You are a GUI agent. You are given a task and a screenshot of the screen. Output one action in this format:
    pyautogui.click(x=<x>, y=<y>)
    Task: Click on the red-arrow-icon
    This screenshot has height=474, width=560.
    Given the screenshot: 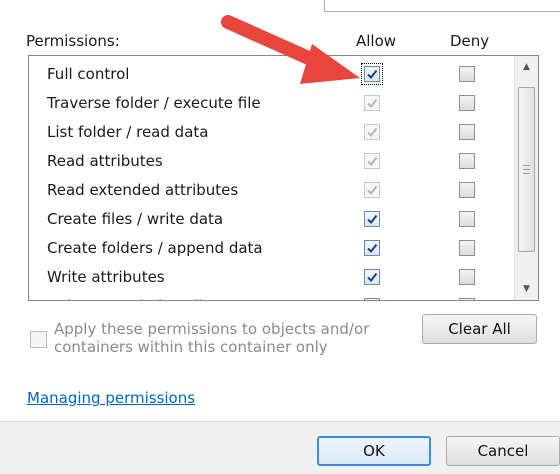 What is the action you would take?
    pyautogui.click(x=290, y=49)
    